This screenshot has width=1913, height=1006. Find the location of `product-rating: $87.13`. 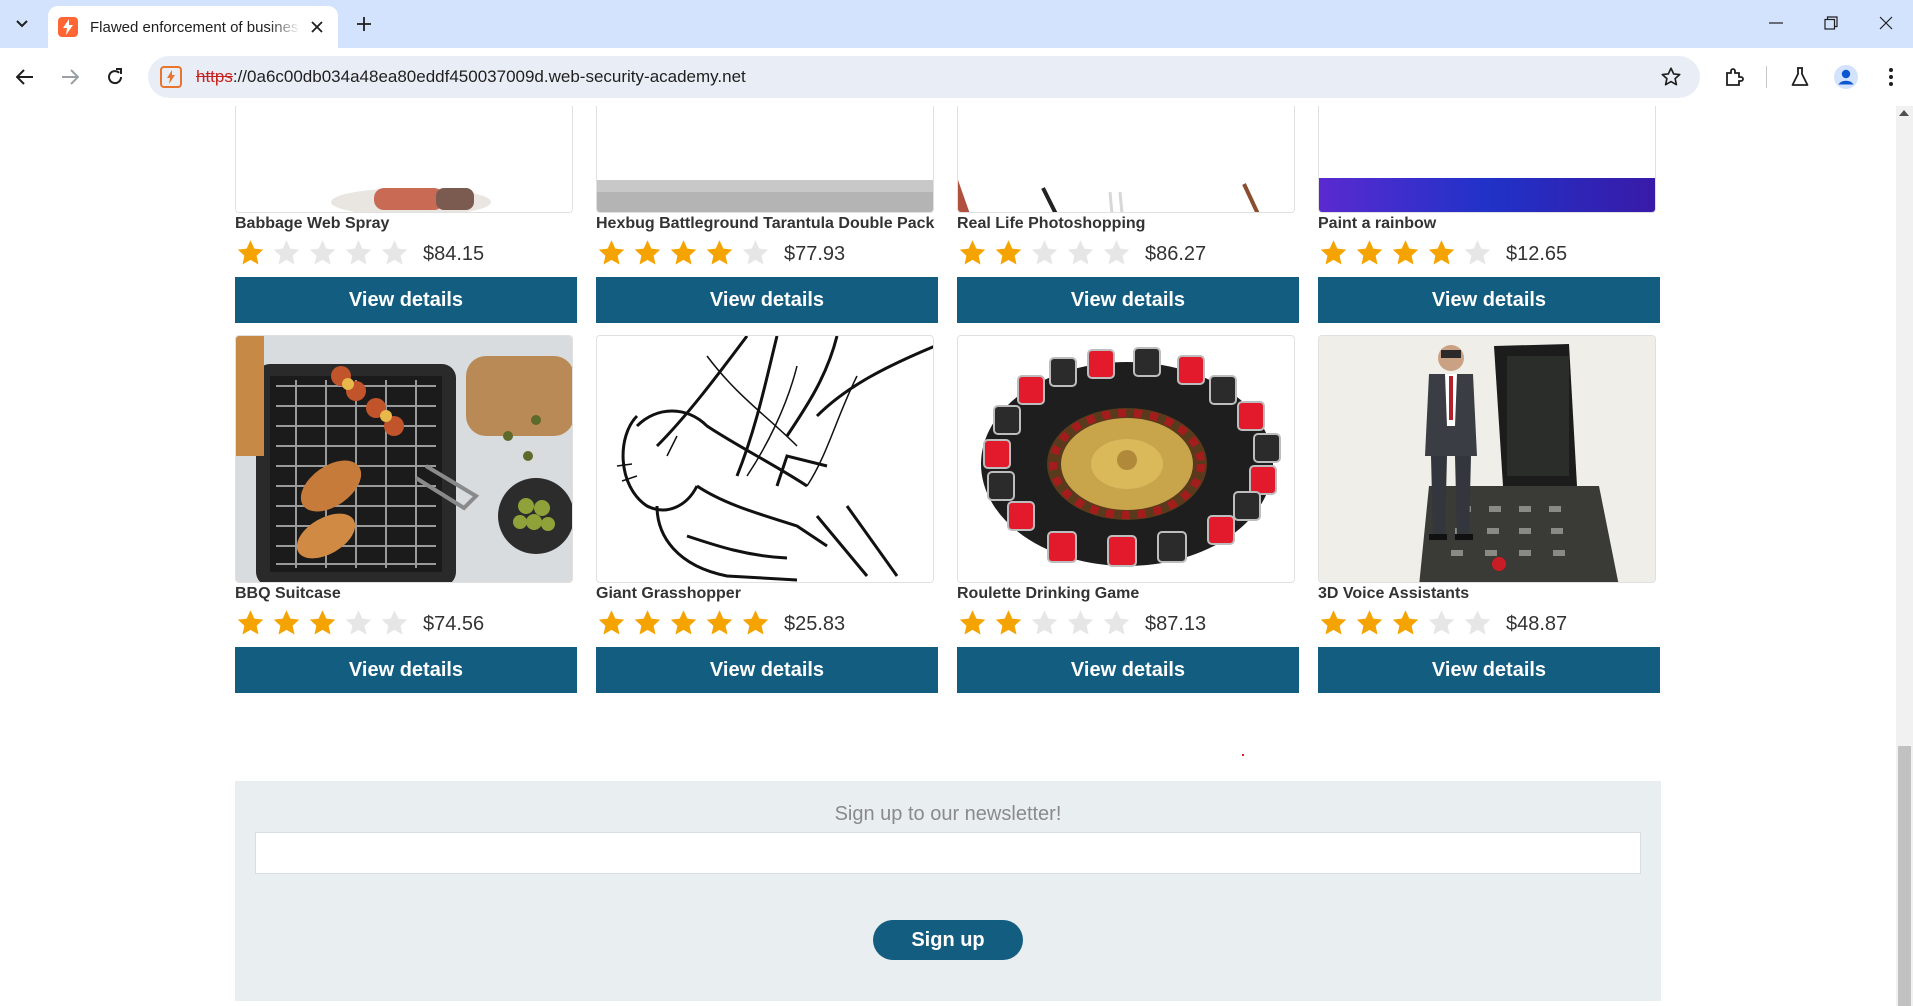

product-rating: $87.13 is located at coordinates (1128, 622).